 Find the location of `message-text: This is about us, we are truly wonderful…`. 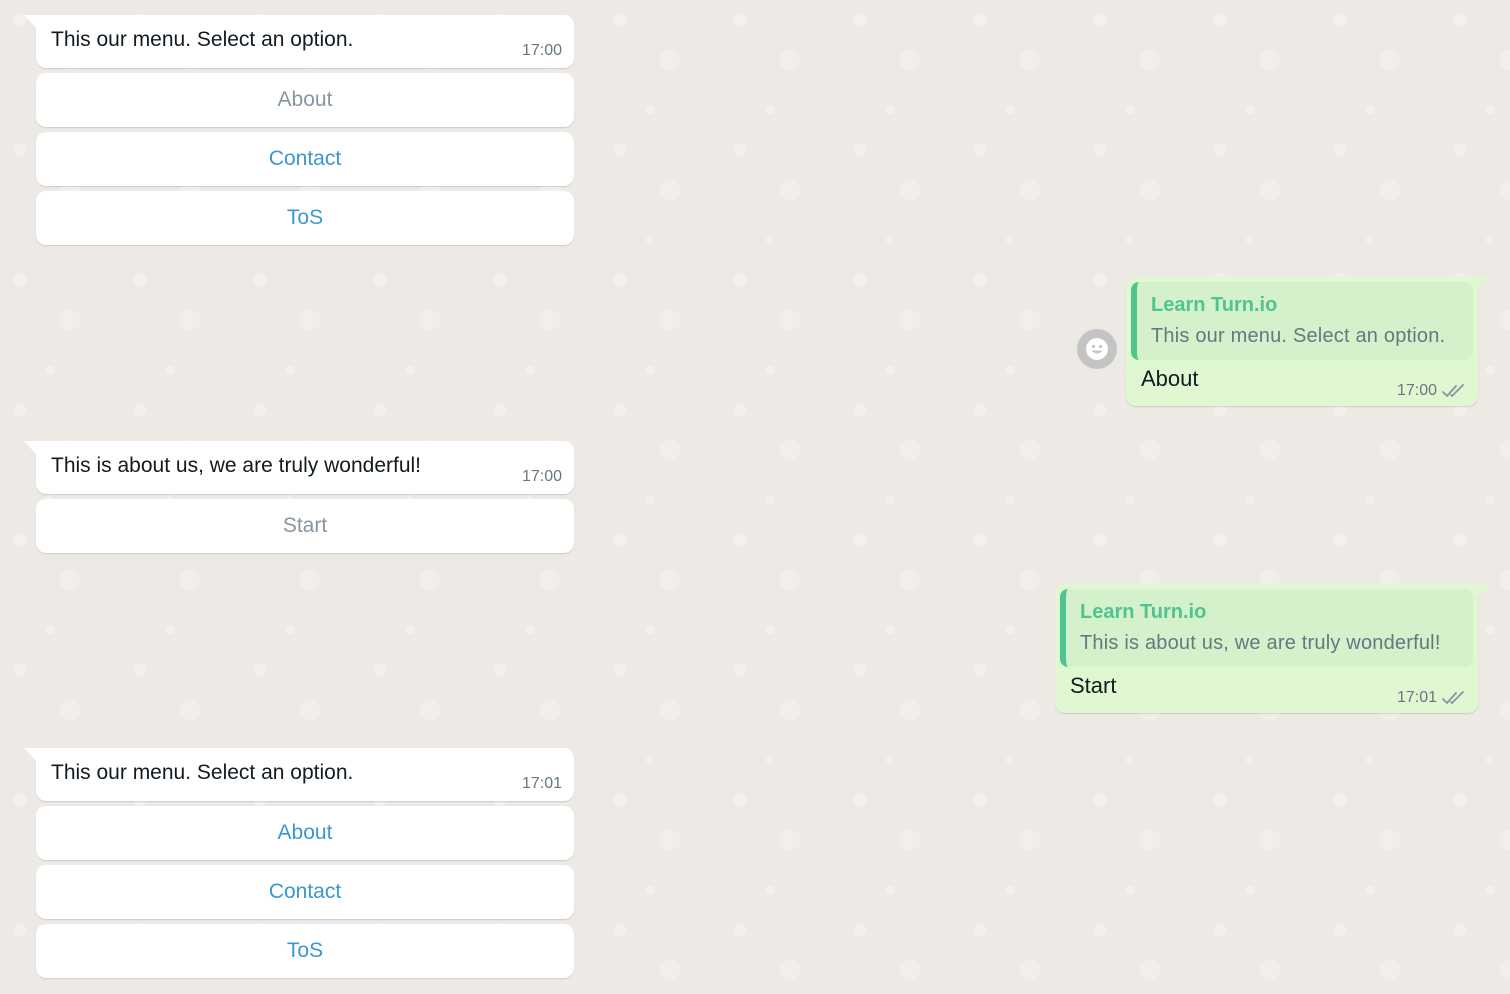

message-text: This is about us, we are truly wonderful… is located at coordinates (236, 465).